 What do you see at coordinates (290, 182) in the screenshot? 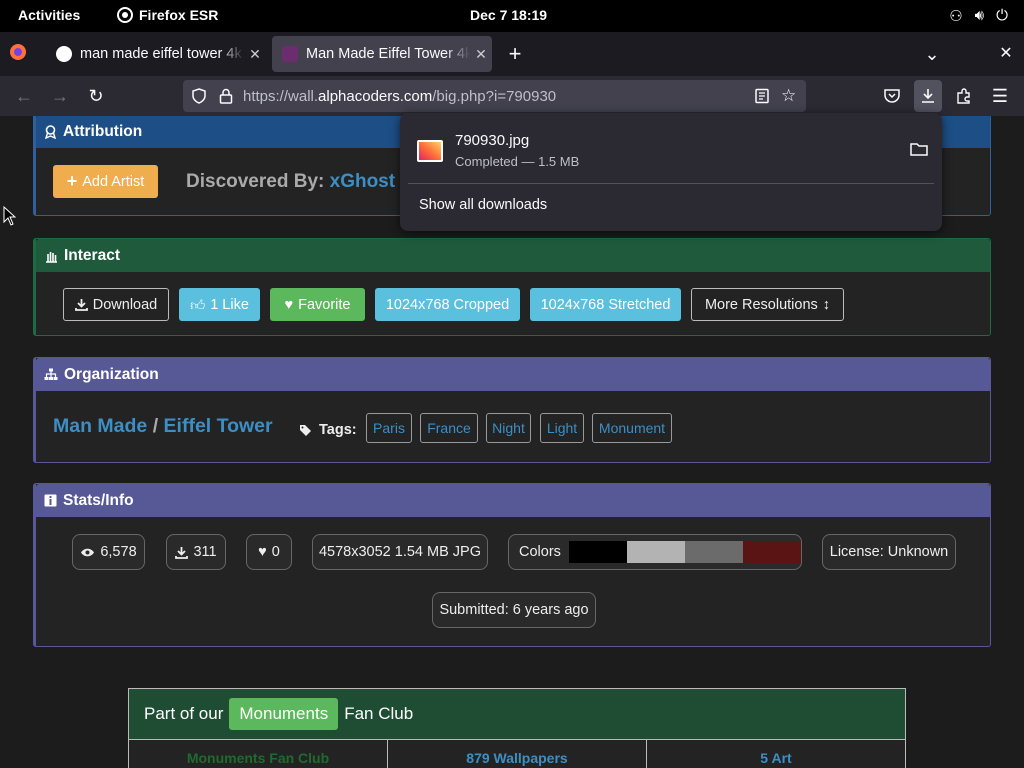
I see `discovered-by: Discovered By: xGhost` at bounding box center [290, 182].